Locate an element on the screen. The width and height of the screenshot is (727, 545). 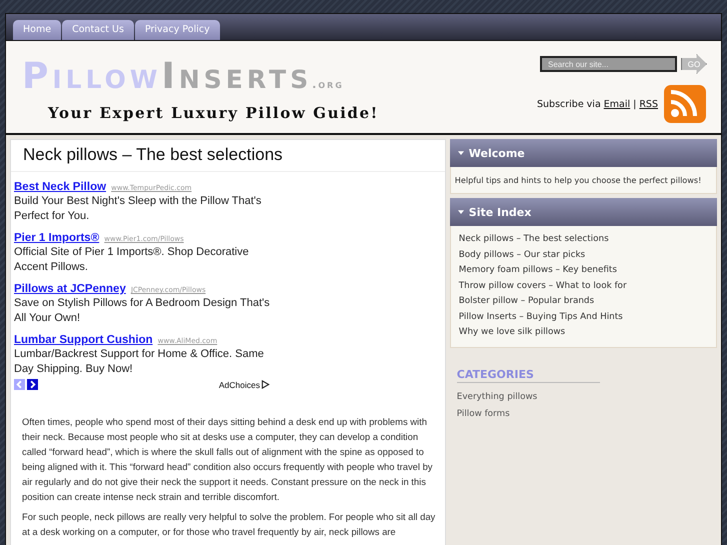
tagline: Your Expert Luxury Pillow Guide! is located at coordinates (213, 113).